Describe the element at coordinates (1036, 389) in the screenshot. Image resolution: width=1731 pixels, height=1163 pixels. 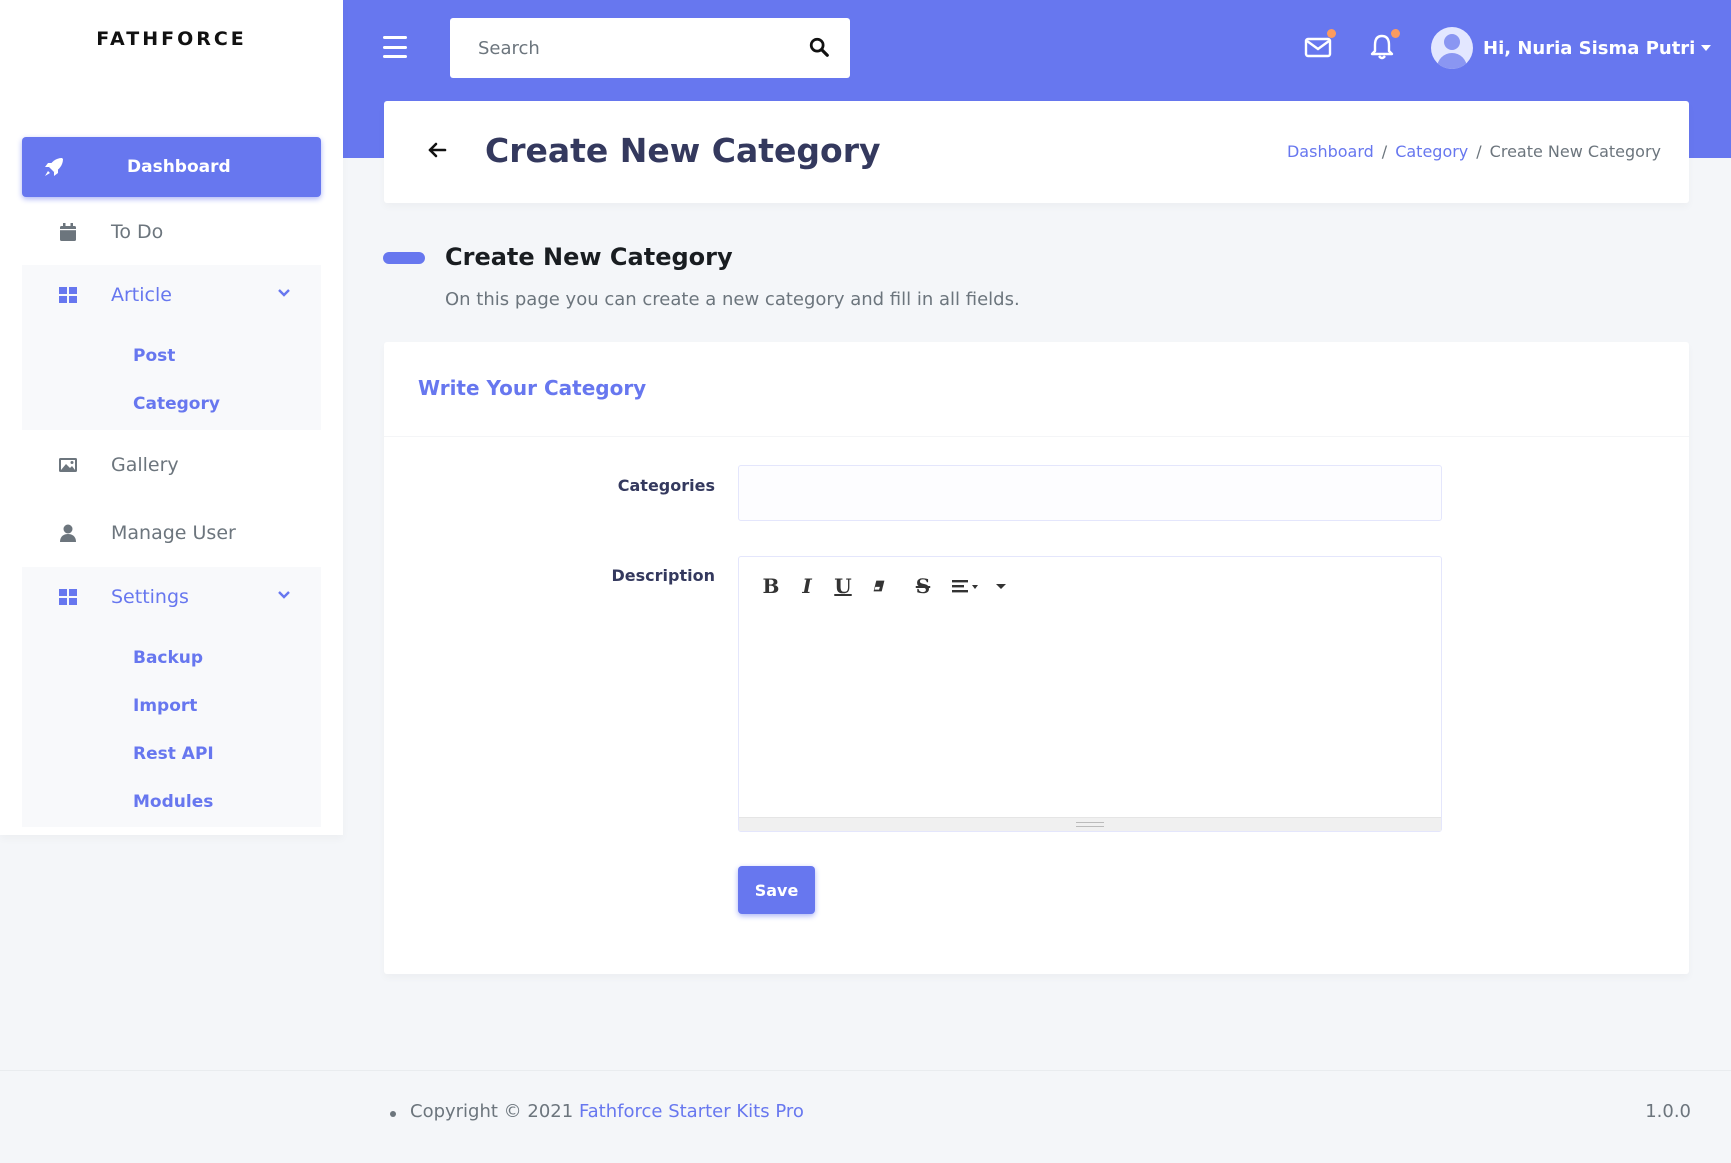
I see `card-header: Write Your Category` at that location.